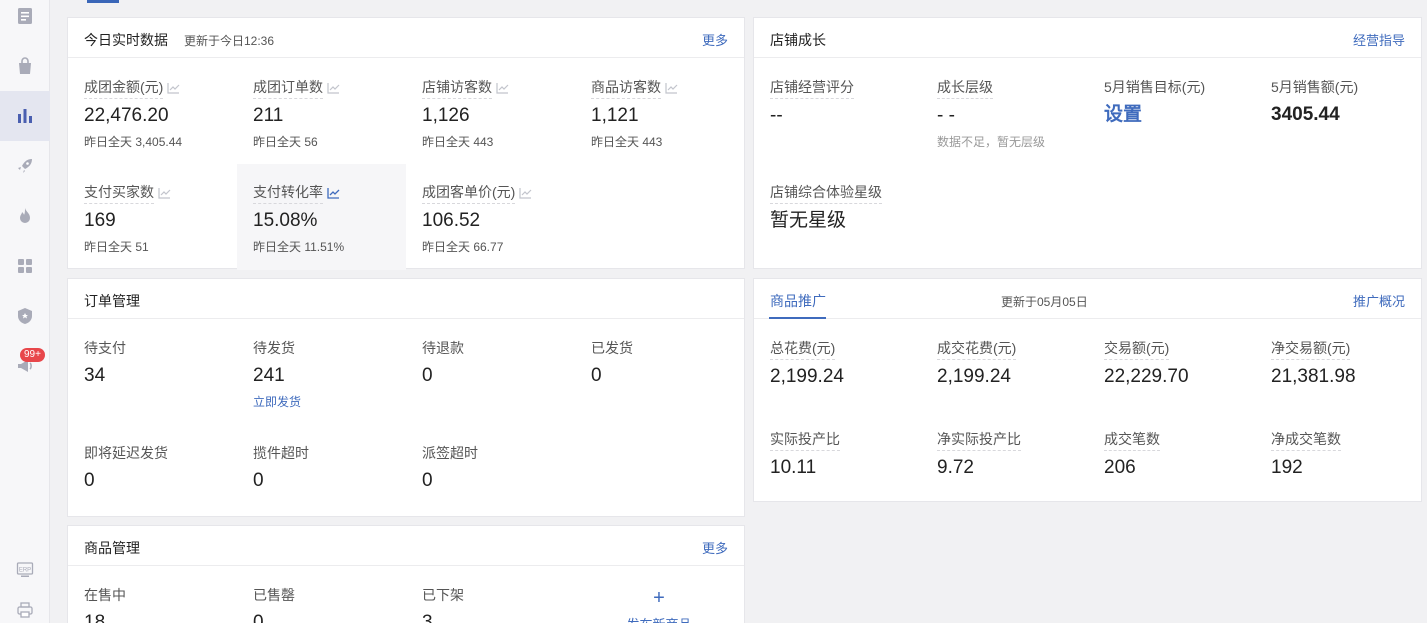 This screenshot has width=1427, height=623. Describe the element at coordinates (25, 16) in the screenshot. I see `document-icon` at that location.